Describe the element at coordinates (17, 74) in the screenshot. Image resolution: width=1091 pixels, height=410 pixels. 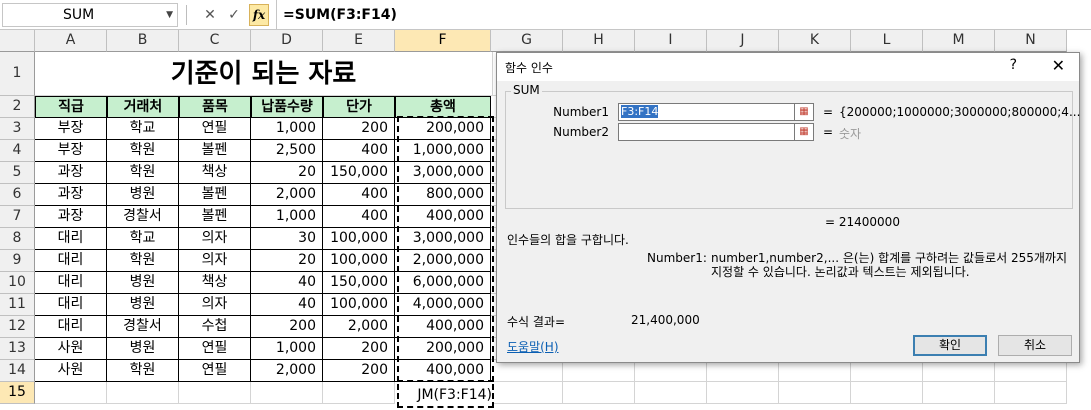
I see `row-header-1: 1` at that location.